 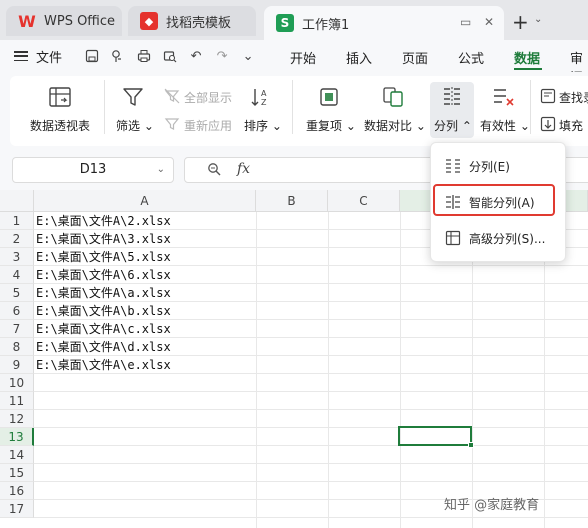 I want to click on show-all-button: 全部显示, so click(x=208, y=97).